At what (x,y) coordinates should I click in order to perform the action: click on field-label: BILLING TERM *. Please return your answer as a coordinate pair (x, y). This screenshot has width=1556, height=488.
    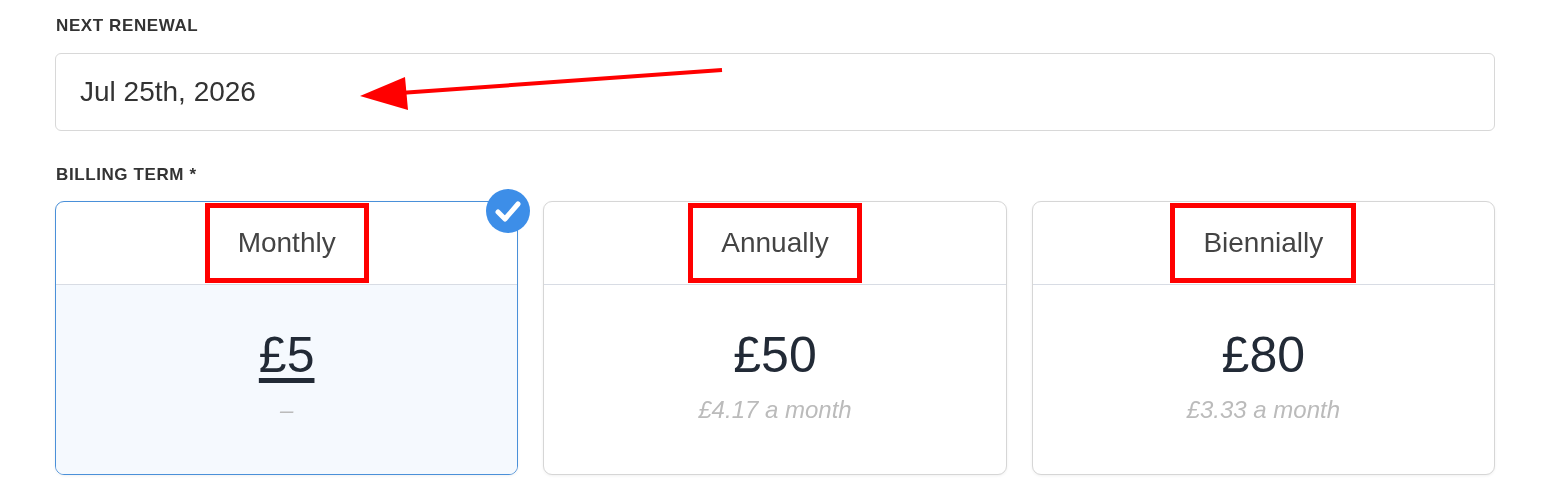
    Looking at the image, I should click on (126, 175).